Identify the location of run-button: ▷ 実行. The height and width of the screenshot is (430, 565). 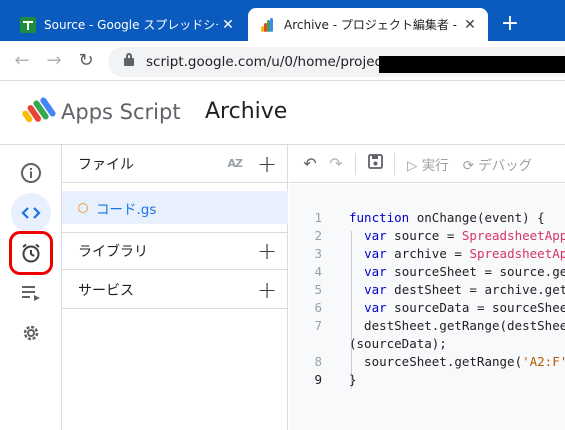
(428, 164).